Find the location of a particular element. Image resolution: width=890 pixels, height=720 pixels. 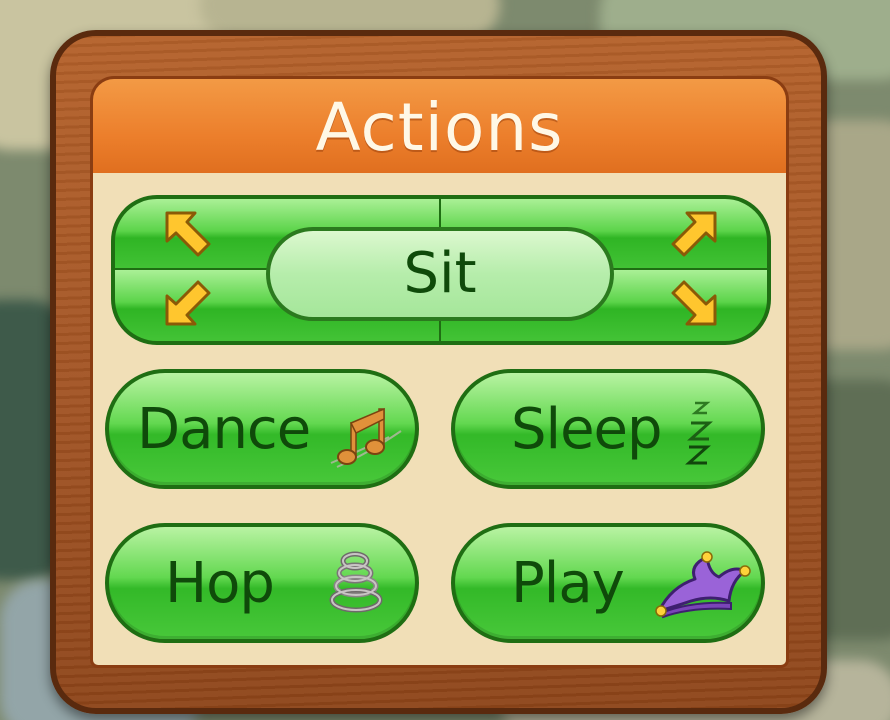

hop-button: Hop is located at coordinates (262, 583).